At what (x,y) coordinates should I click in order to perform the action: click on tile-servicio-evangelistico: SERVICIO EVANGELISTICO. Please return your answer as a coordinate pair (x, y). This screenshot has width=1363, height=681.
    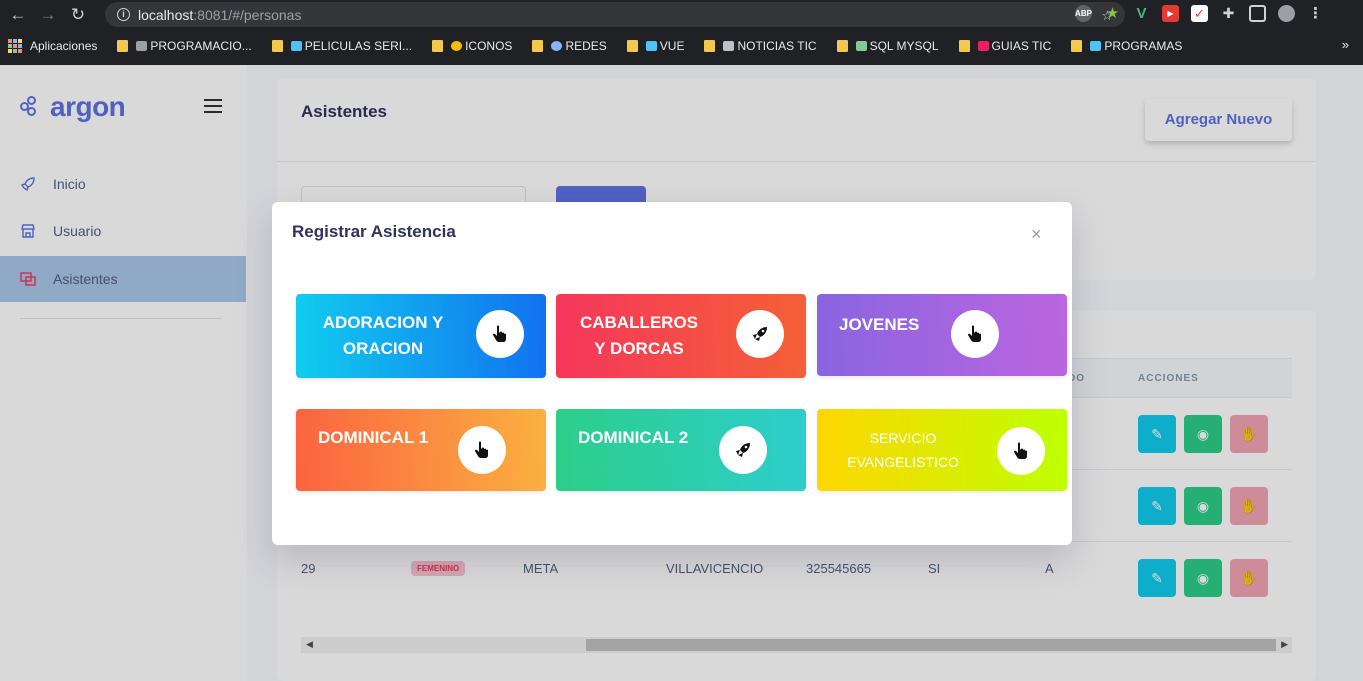
    Looking at the image, I should click on (942, 450).